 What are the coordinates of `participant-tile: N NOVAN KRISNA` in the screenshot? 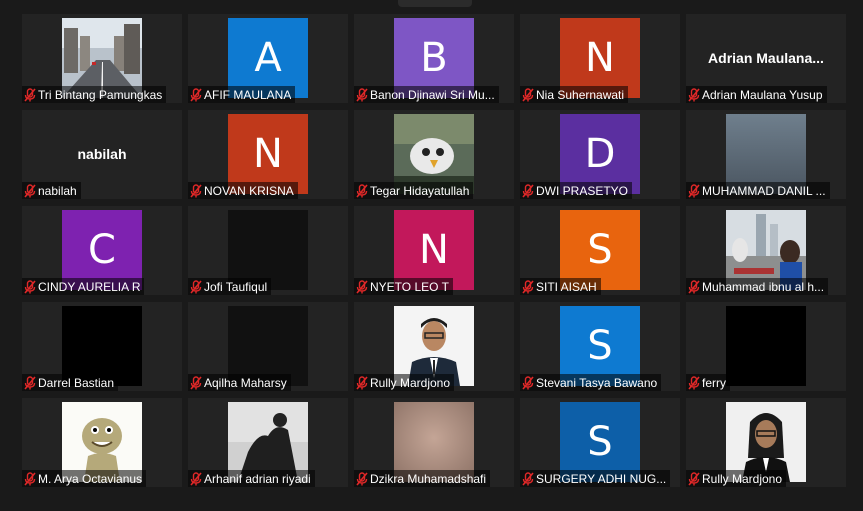 It's located at (268, 154).